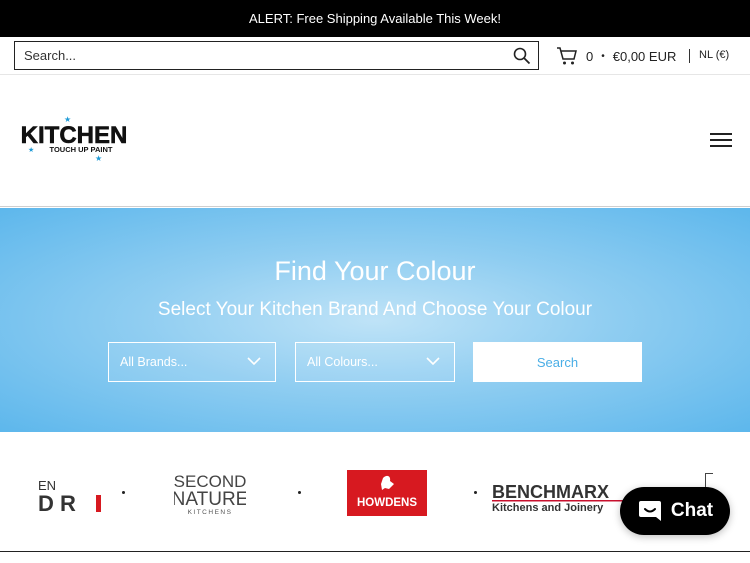 This screenshot has width=750, height=563. Describe the element at coordinates (260, 55) in the screenshot. I see `search-input` at that location.